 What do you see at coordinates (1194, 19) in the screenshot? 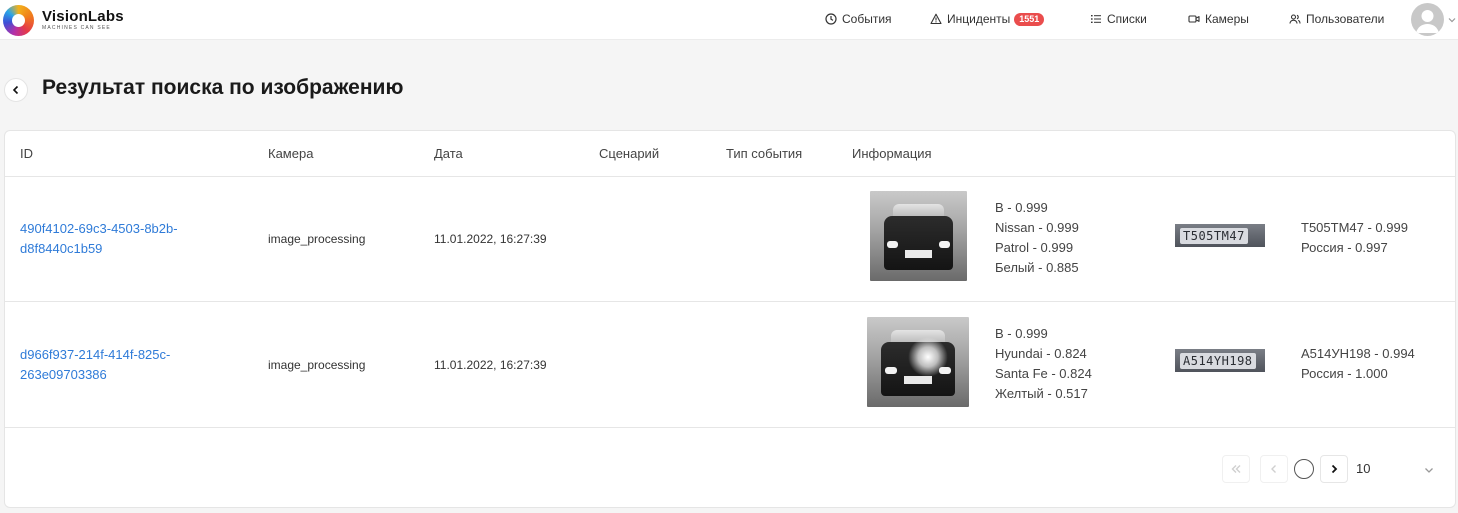
I see `video-camera-icon` at bounding box center [1194, 19].